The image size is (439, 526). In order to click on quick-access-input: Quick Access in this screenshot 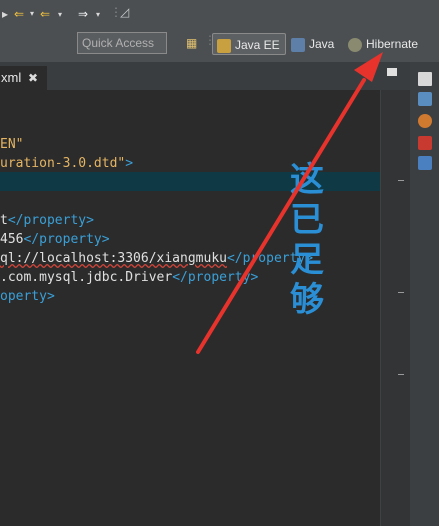, I will do `click(122, 43)`.